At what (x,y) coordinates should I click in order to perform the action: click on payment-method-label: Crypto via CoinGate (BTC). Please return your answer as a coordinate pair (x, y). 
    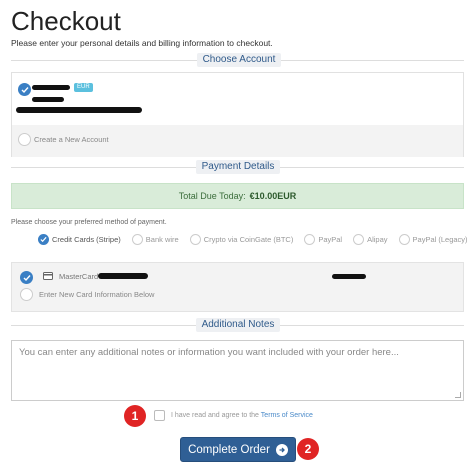
    Looking at the image, I should click on (248, 239).